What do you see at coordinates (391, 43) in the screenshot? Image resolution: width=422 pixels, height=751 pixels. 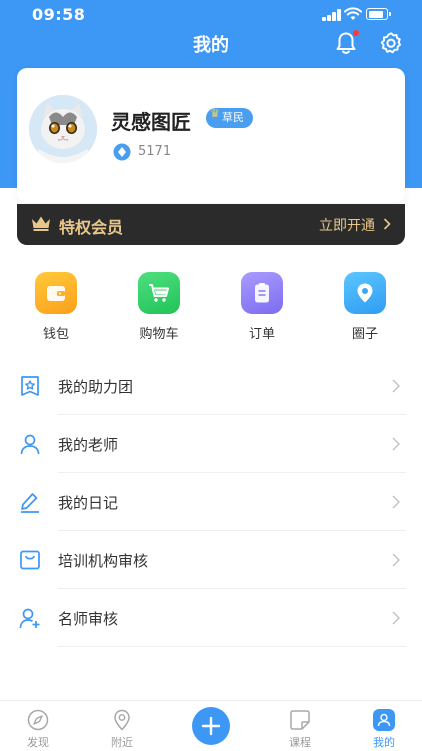 I see `settings-gear-icon` at bounding box center [391, 43].